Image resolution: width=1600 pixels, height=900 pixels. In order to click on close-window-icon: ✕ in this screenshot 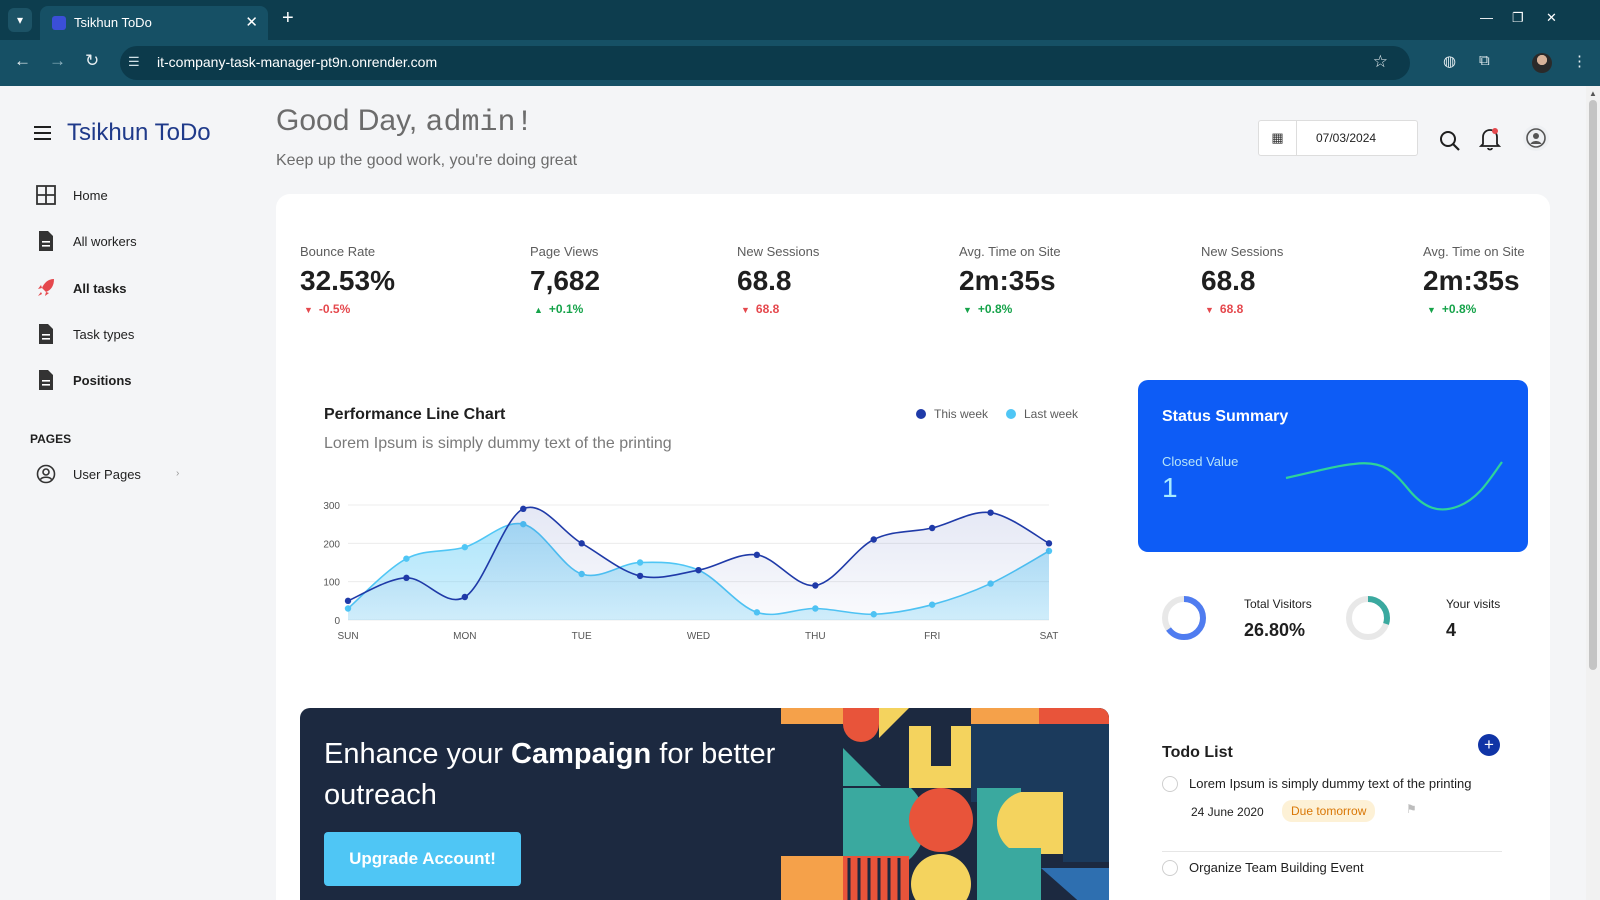, I will do `click(1551, 18)`.